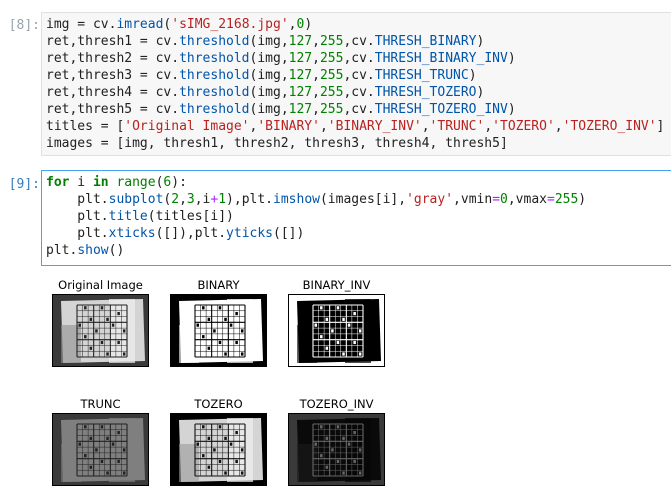 The height and width of the screenshot is (496, 671). What do you see at coordinates (218, 285) in the screenshot?
I see `subplot-title: BINARY` at bounding box center [218, 285].